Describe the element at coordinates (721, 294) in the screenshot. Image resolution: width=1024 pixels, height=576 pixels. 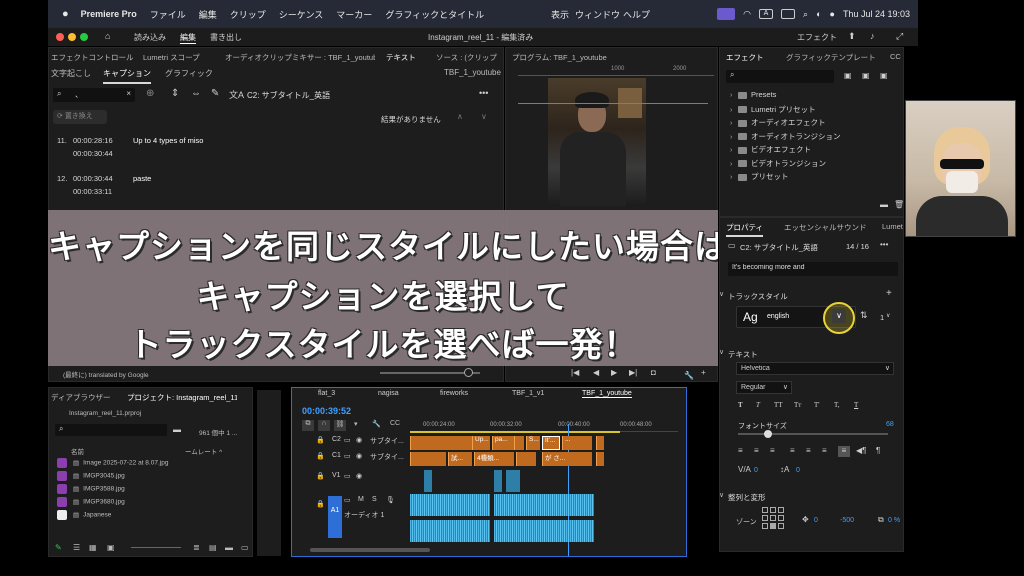
I see `chevron-down-icon: ∨` at that location.